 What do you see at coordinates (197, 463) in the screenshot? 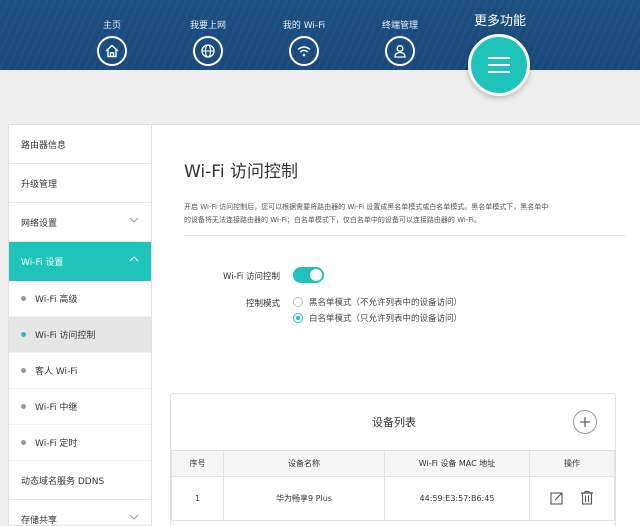
I see `column-header: 序号` at bounding box center [197, 463].